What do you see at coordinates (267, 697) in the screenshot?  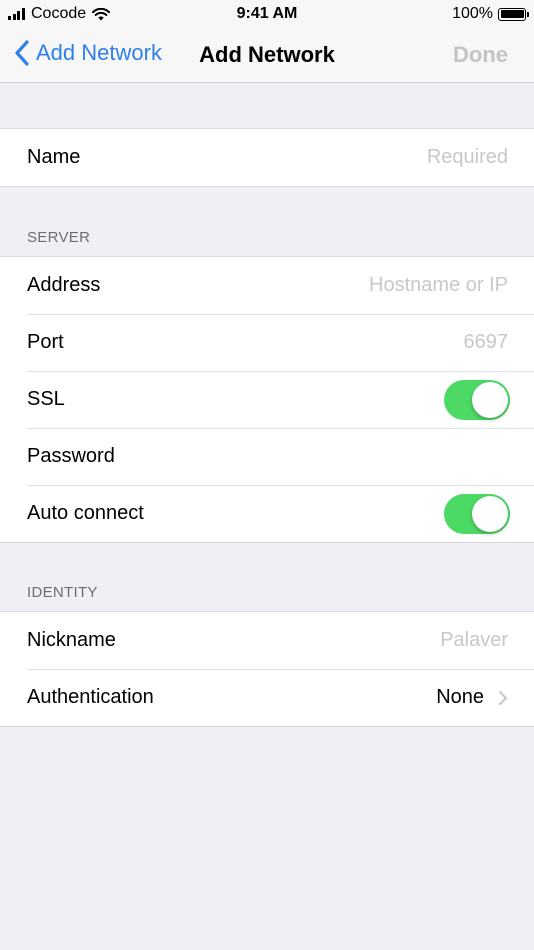 I see `authentication-row: Authentication None` at bounding box center [267, 697].